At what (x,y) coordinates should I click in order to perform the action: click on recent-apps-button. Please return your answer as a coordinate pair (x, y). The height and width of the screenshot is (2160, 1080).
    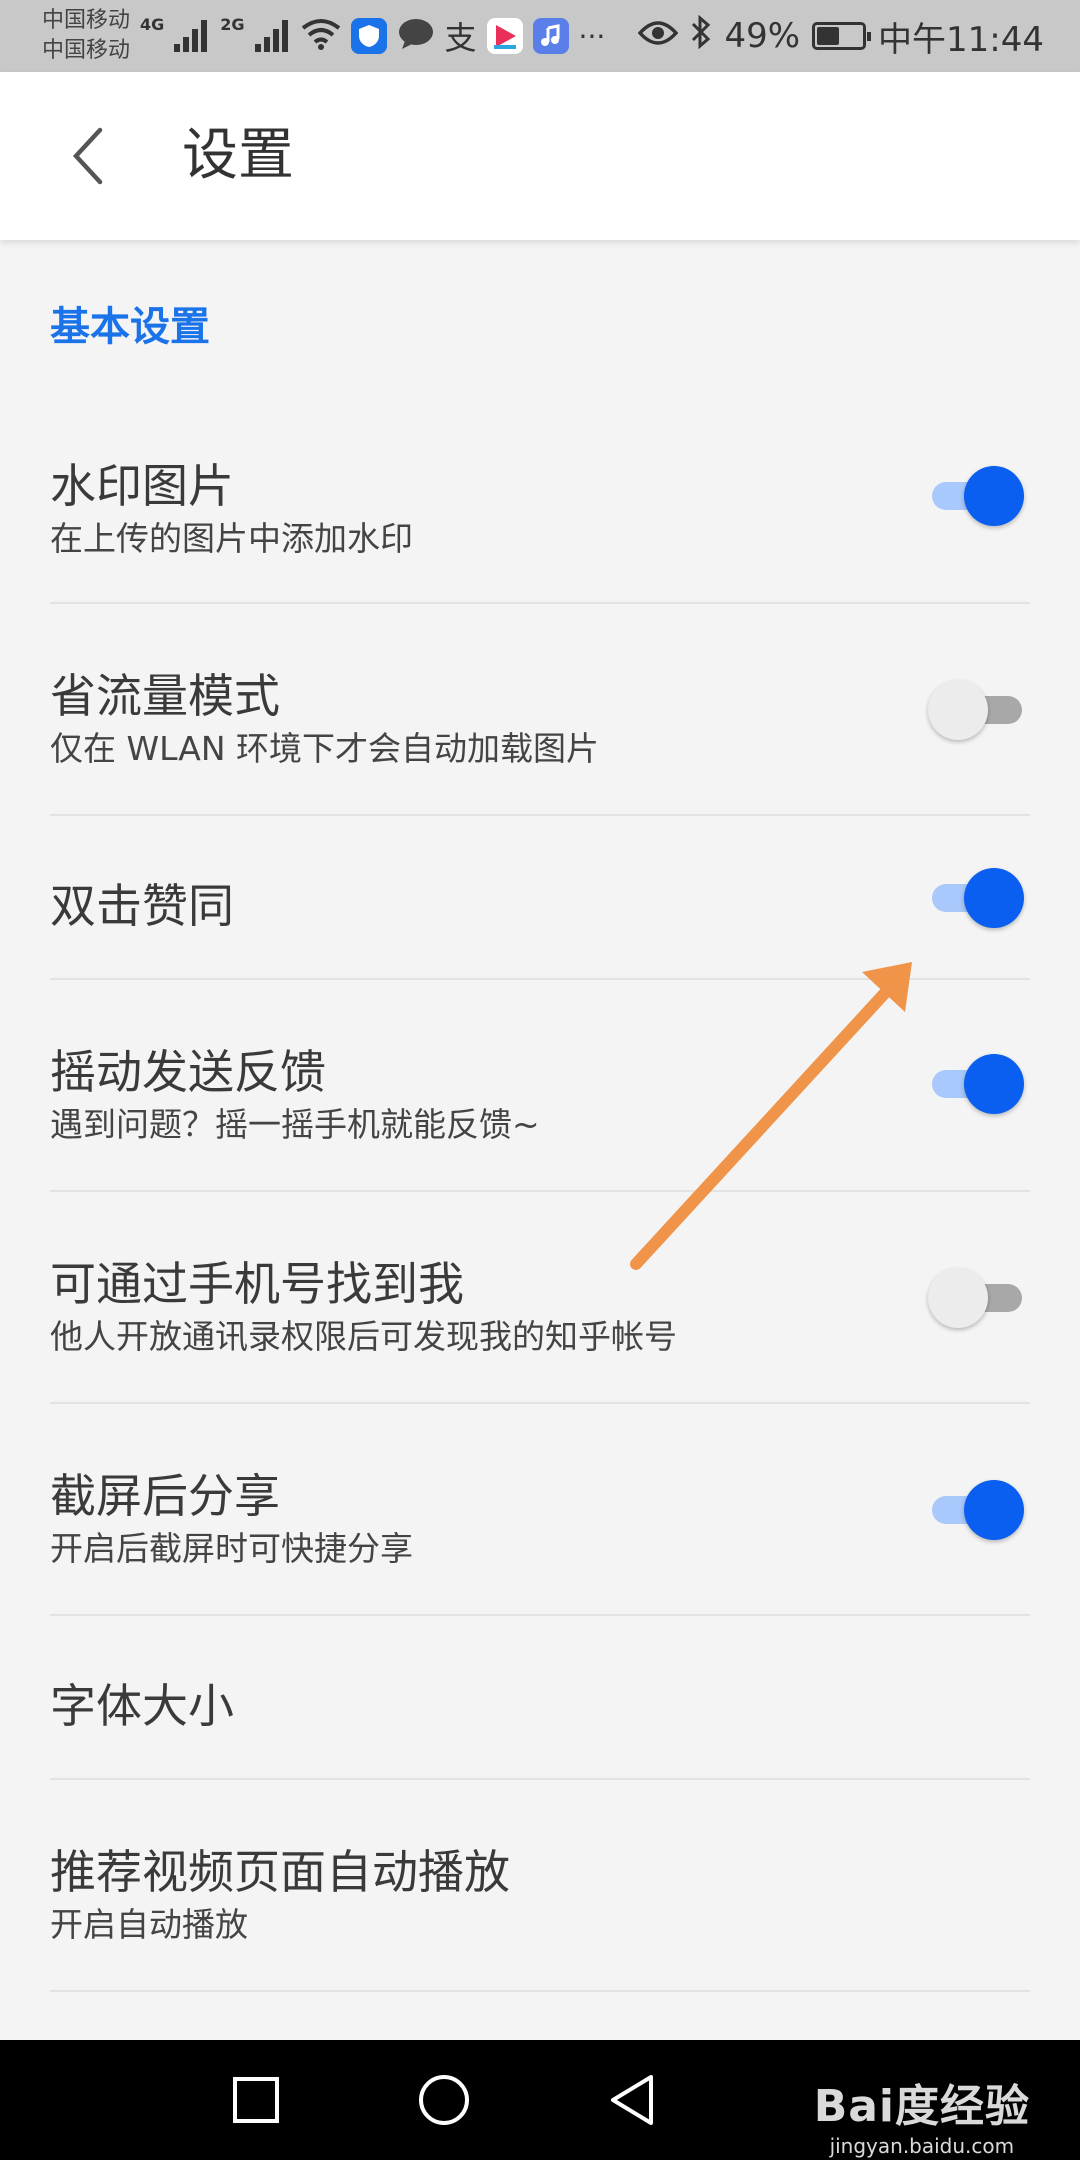
    Looking at the image, I should click on (256, 2100).